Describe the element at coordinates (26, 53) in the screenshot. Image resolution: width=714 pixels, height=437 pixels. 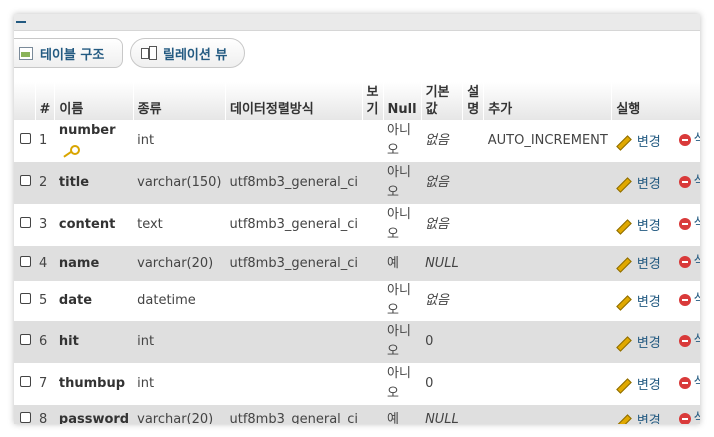
I see `table-structure-icon` at that location.